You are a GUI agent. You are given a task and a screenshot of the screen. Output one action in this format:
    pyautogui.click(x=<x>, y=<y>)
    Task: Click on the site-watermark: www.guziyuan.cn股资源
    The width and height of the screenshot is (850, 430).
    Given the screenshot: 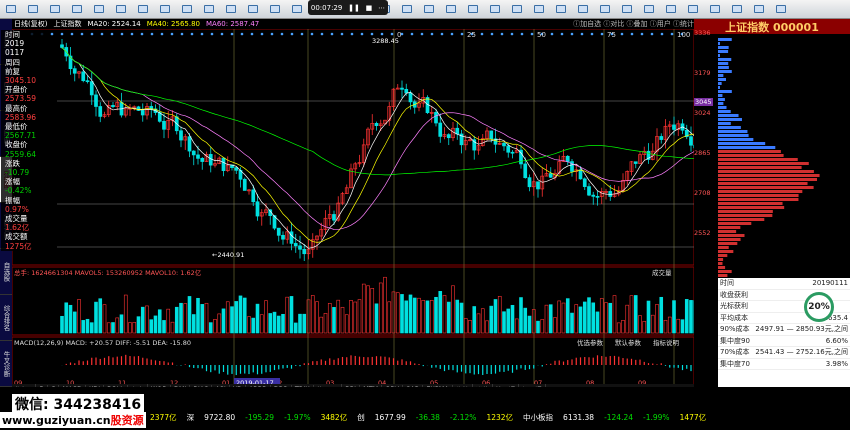 What is the action you would take?
    pyautogui.click(x=73, y=420)
    